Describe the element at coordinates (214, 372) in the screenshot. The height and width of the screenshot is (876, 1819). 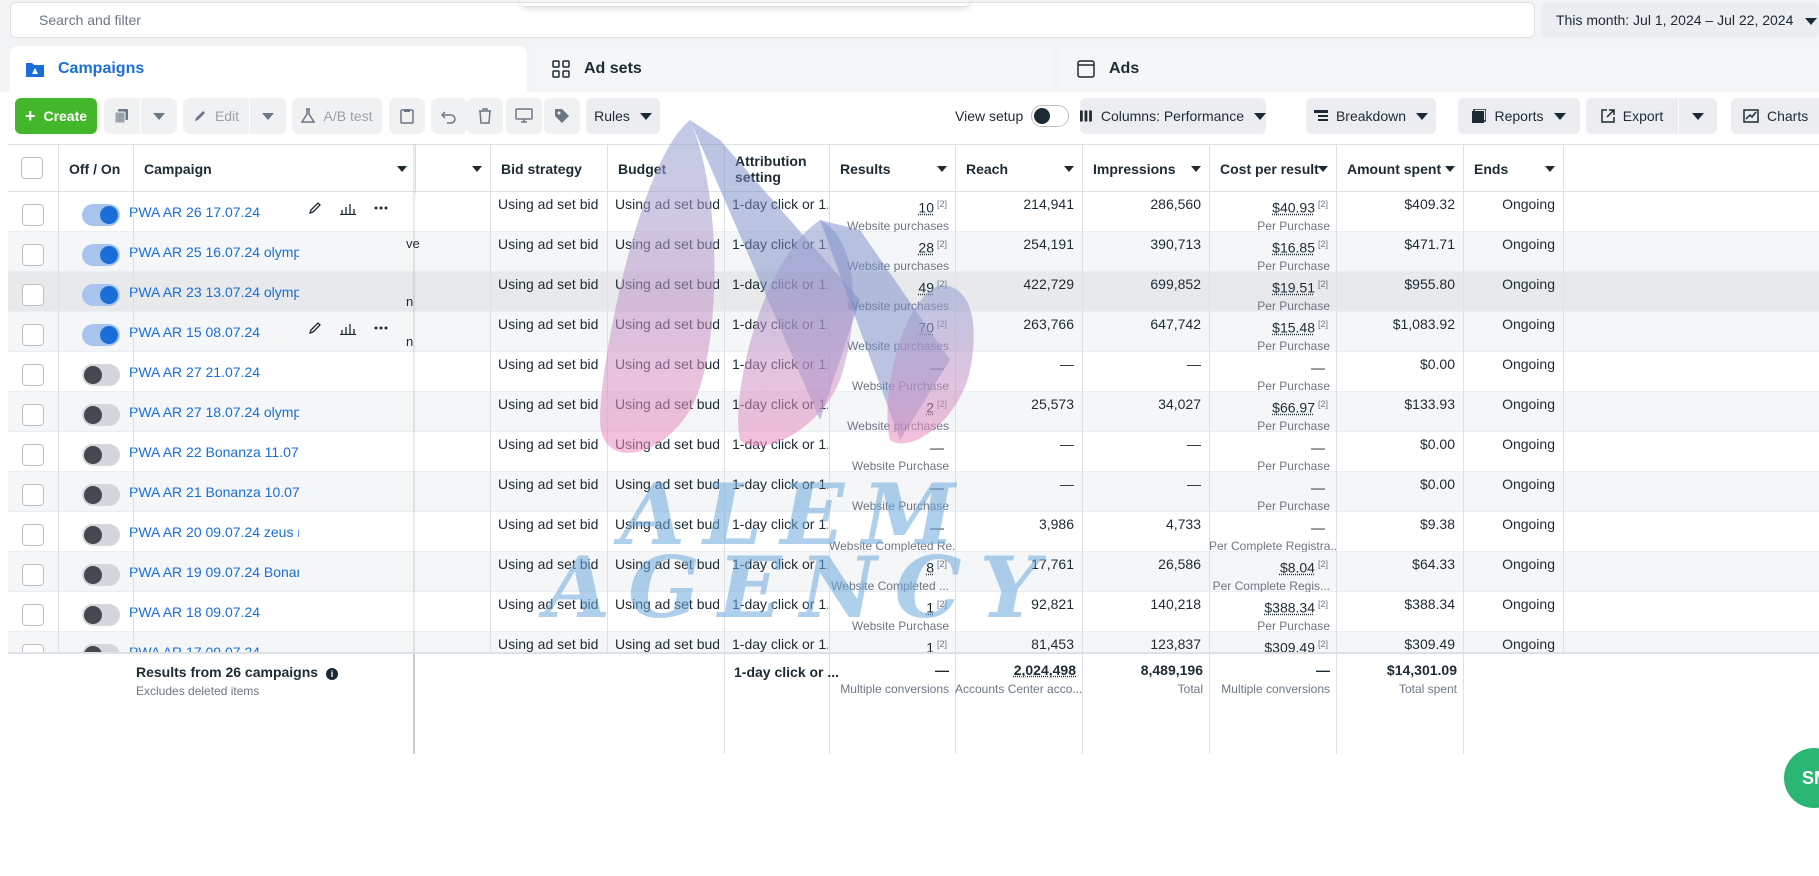
I see `campaign-name-link: PWA AR 27 21.07.24` at that location.